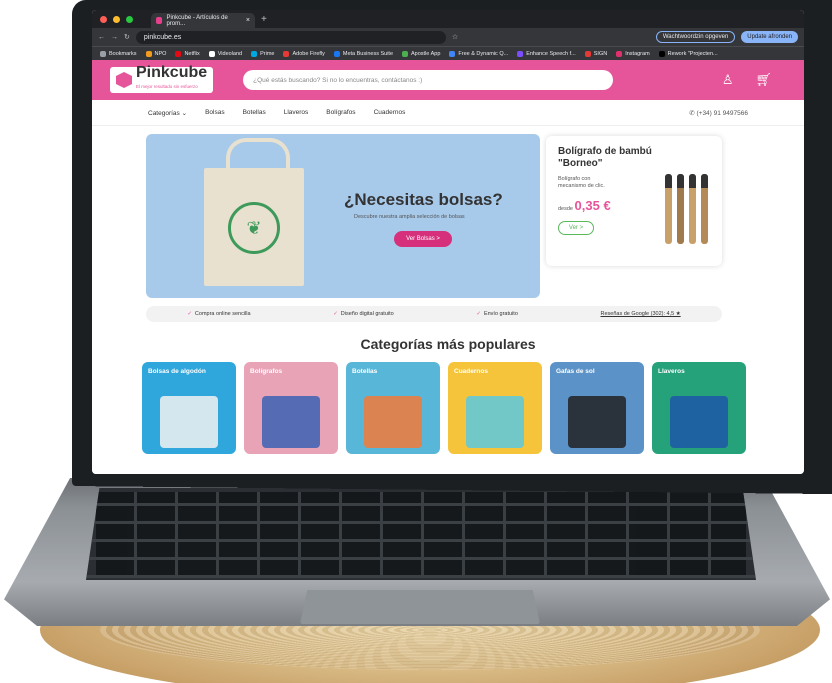  What do you see at coordinates (699, 408) in the screenshot?
I see `category-card-llaveros: Llaveros` at bounding box center [699, 408].